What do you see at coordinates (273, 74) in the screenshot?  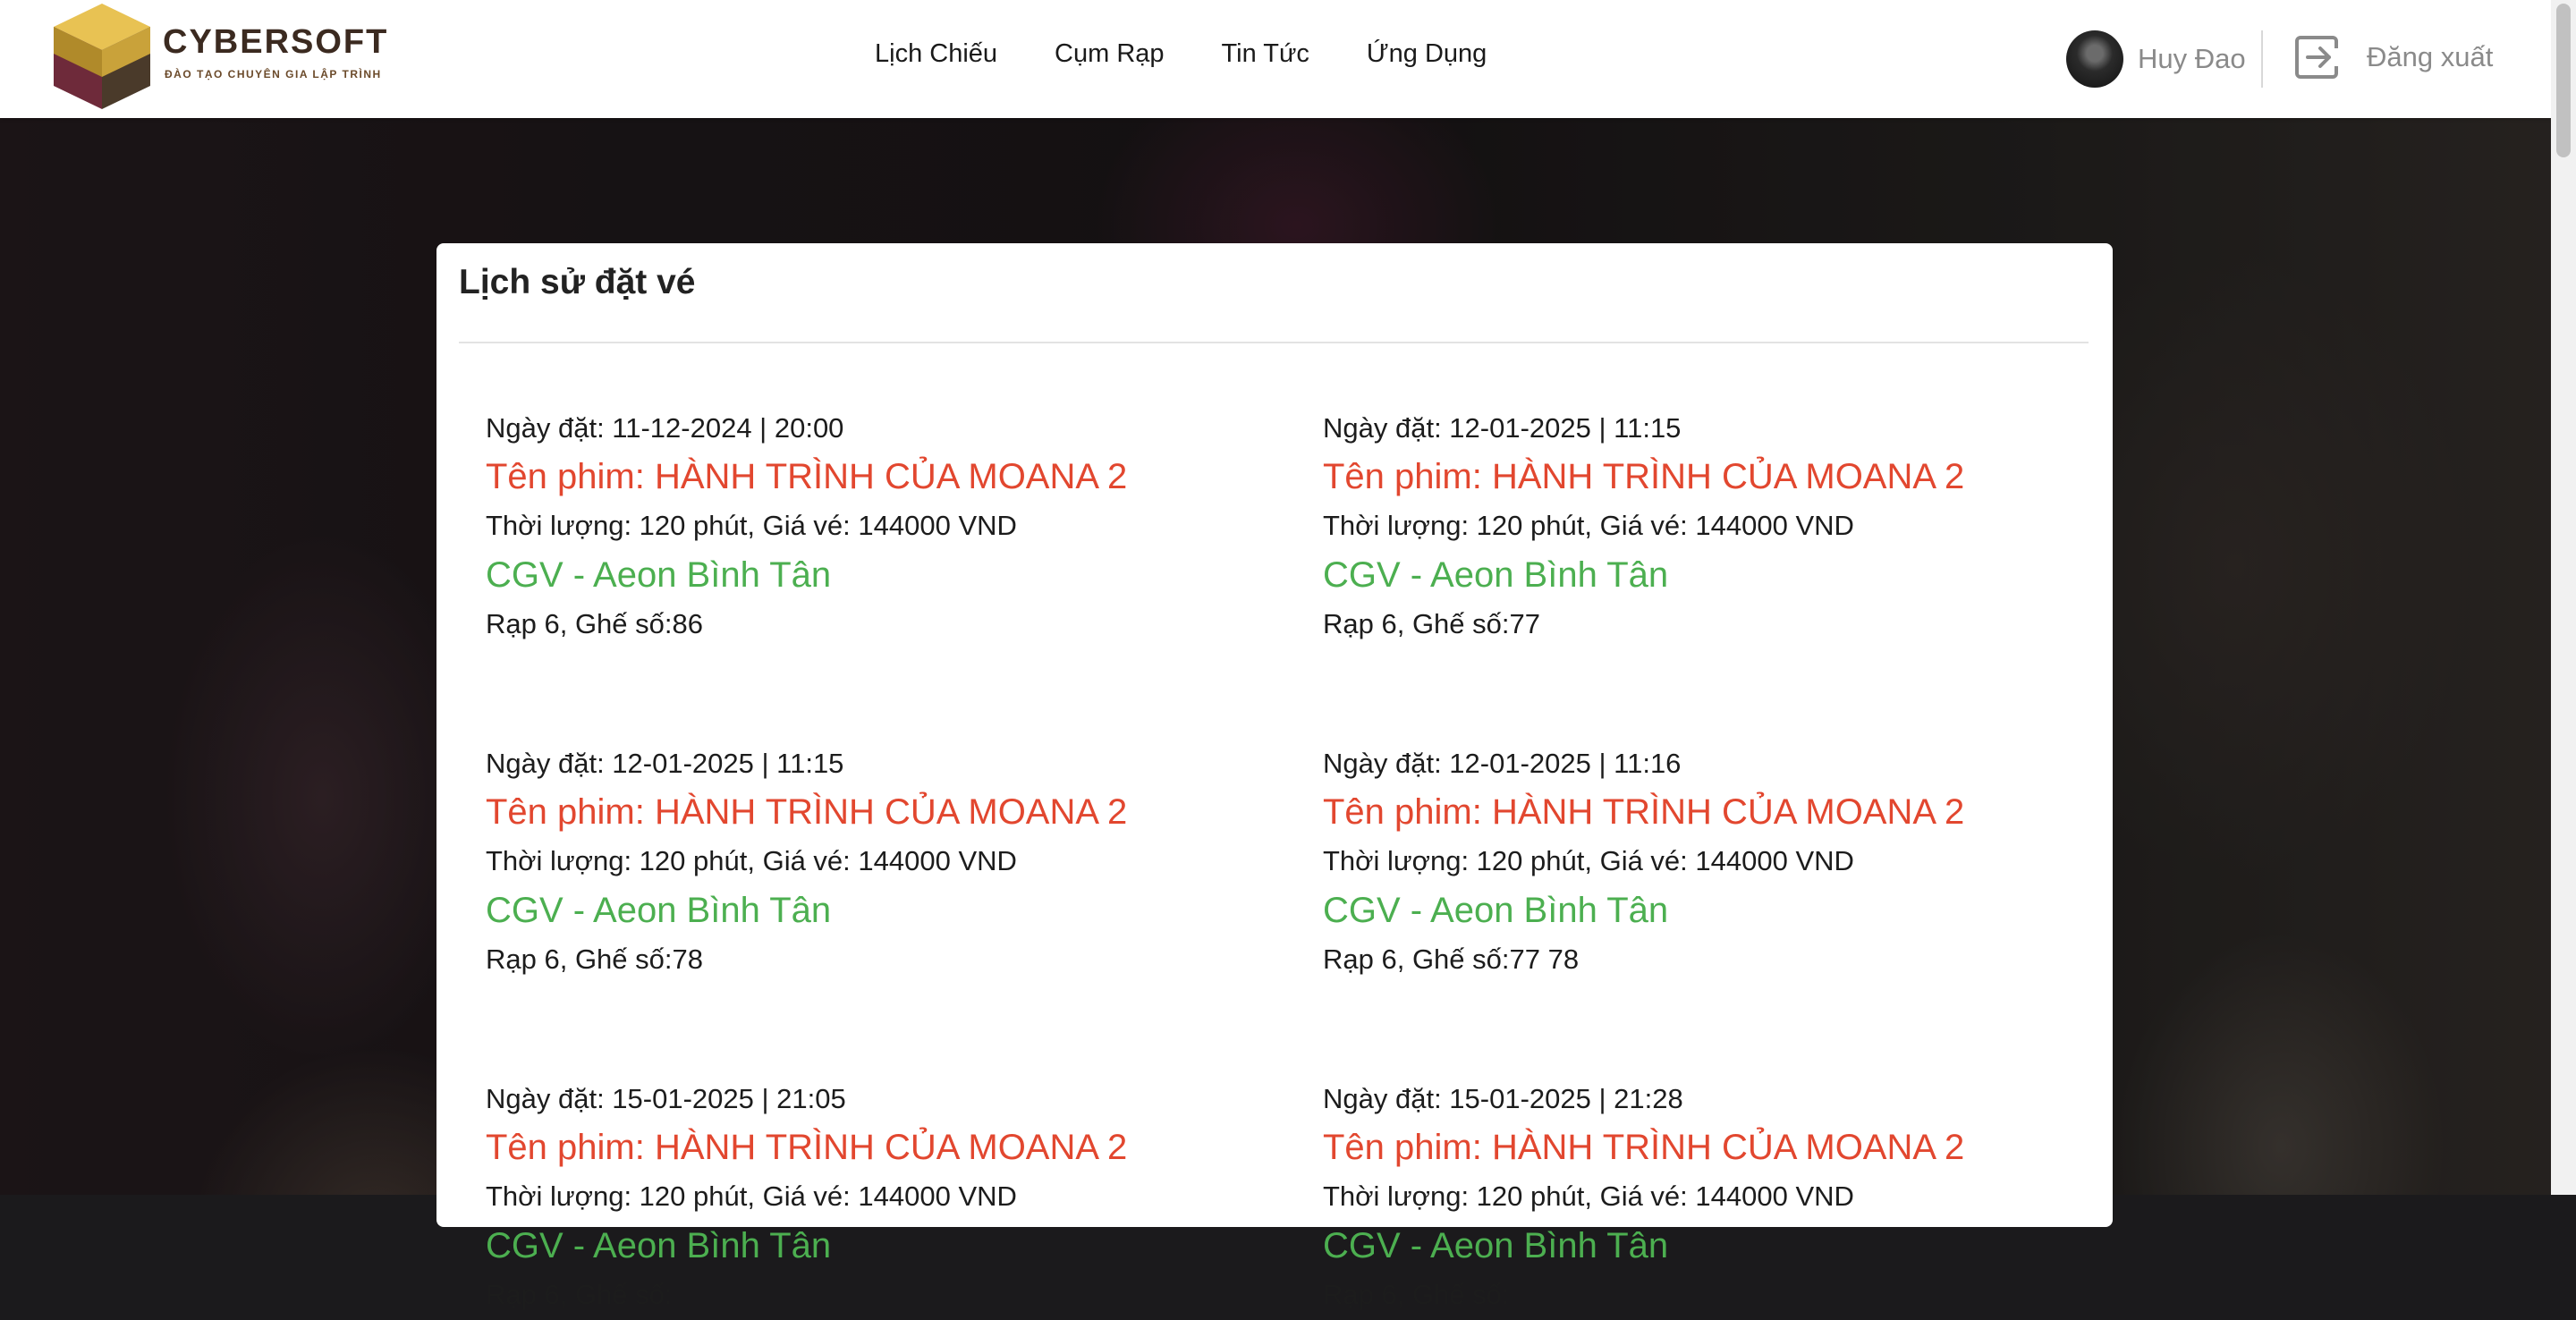 I see `logo-tagline: ĐÀO TẠO CHUYÊN GIA LẬP TRÌNH` at bounding box center [273, 74].